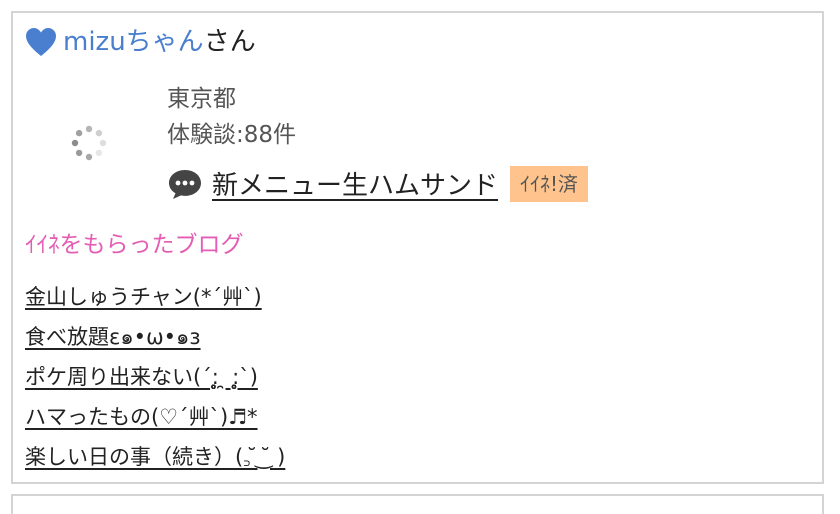 Image resolution: width=840 pixels, height=514 pixels. Describe the element at coordinates (549, 183) in the screenshot. I see `iine-done-badge: ｲｲﾈ!済` at that location.